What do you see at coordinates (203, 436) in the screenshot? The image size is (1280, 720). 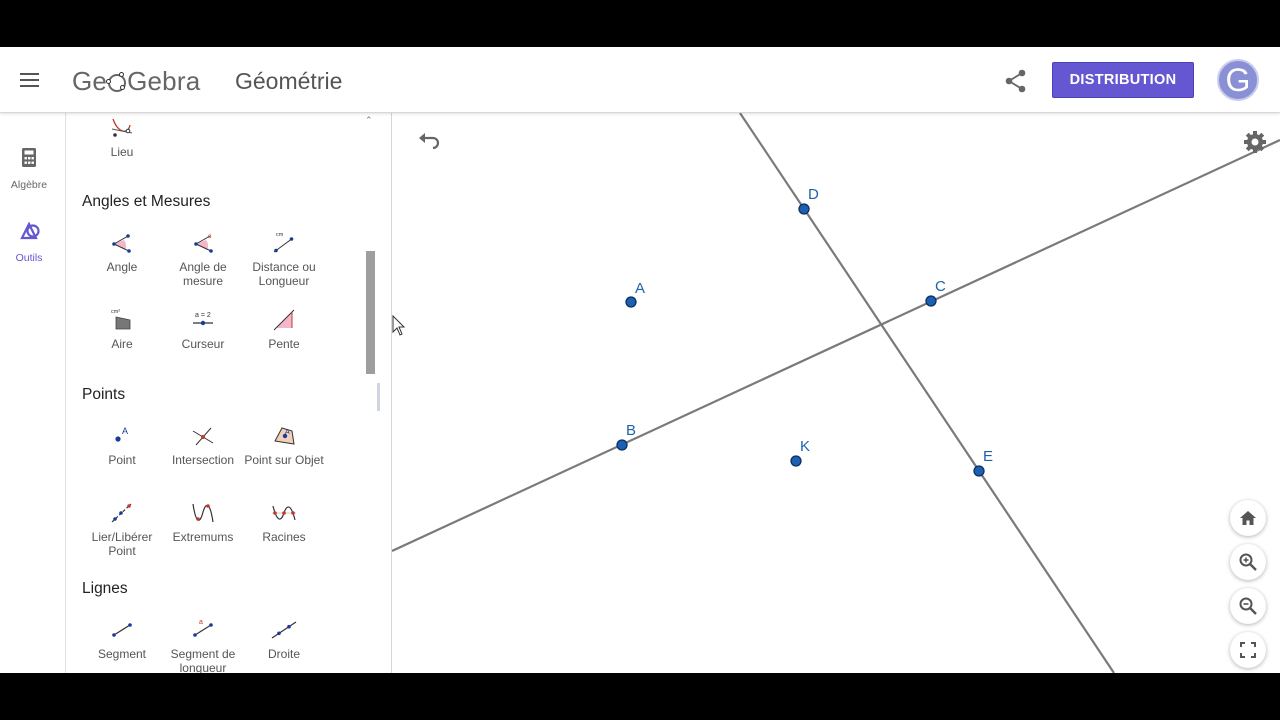 I see `intersection-icon` at bounding box center [203, 436].